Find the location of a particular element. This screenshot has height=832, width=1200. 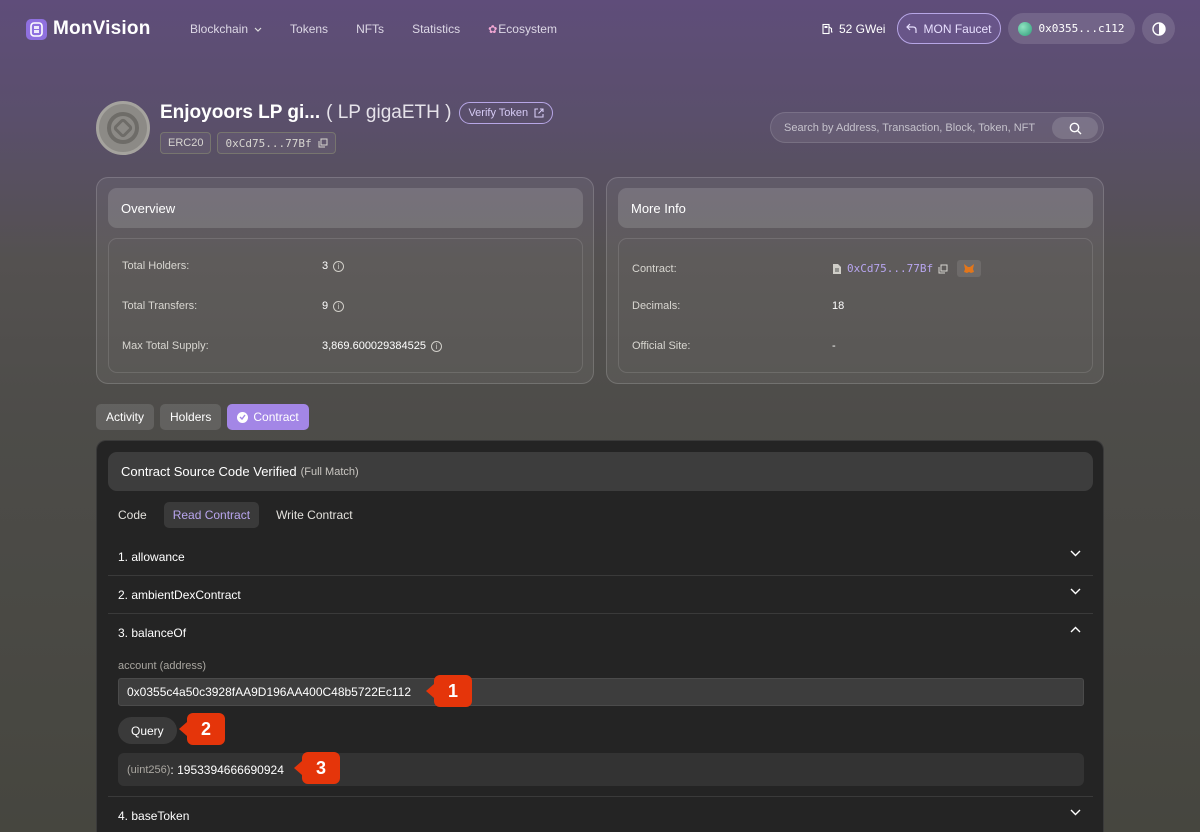

contract-address-link: 0xCd75...77Bf is located at coordinates (890, 268).